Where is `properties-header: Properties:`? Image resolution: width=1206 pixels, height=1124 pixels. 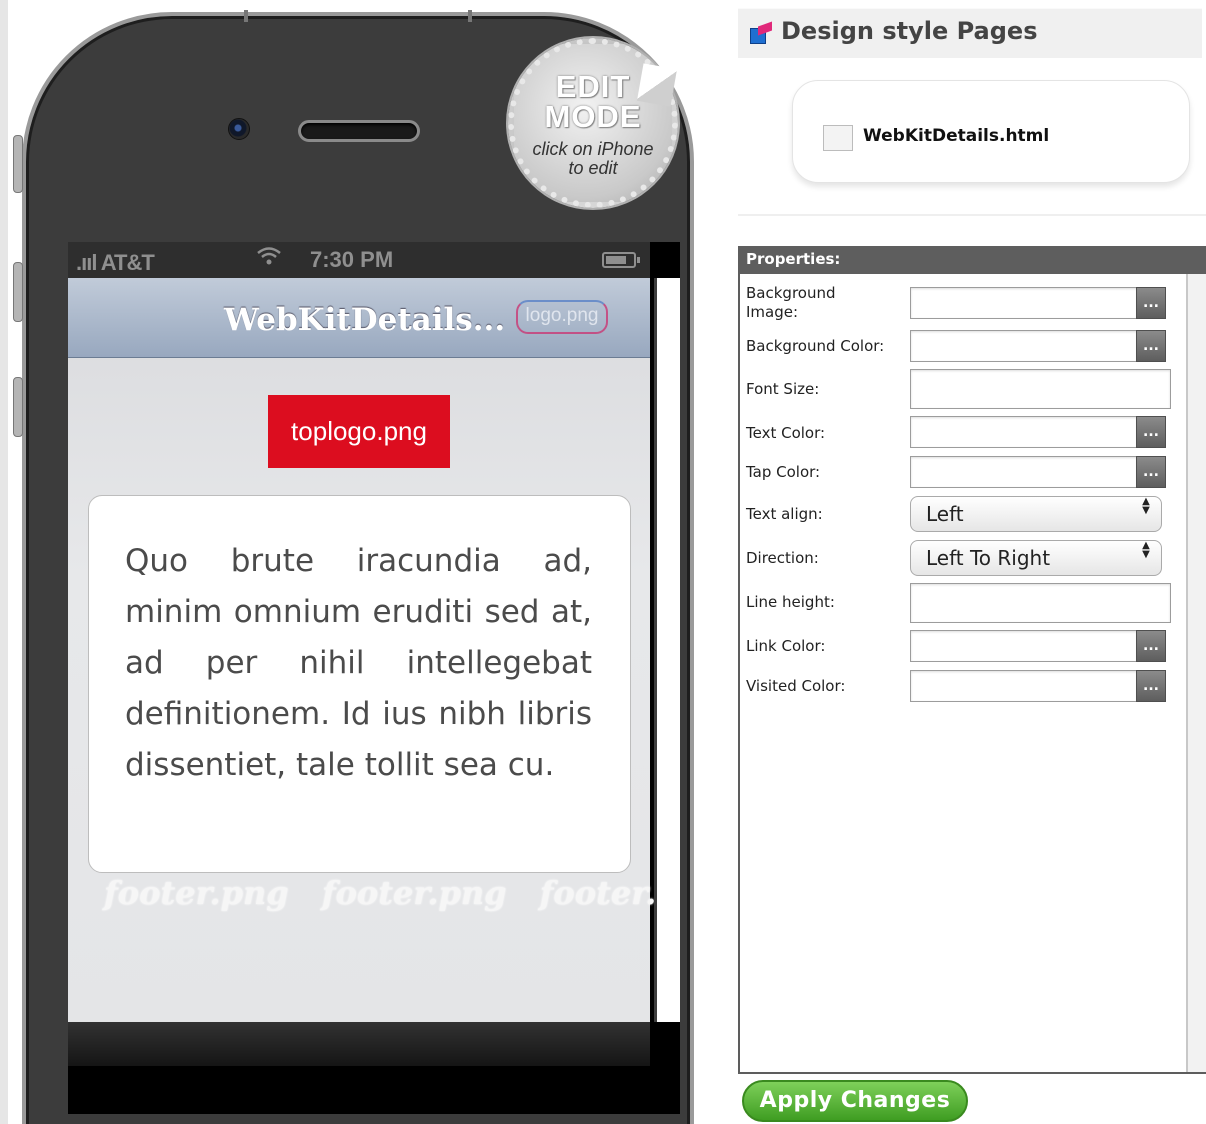
properties-header: Properties: is located at coordinates (972, 260).